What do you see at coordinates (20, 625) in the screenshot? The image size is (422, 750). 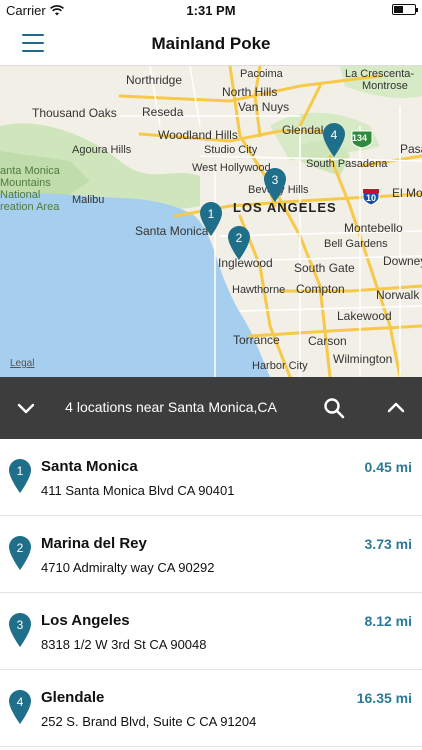 I see `location-number: 3` at bounding box center [20, 625].